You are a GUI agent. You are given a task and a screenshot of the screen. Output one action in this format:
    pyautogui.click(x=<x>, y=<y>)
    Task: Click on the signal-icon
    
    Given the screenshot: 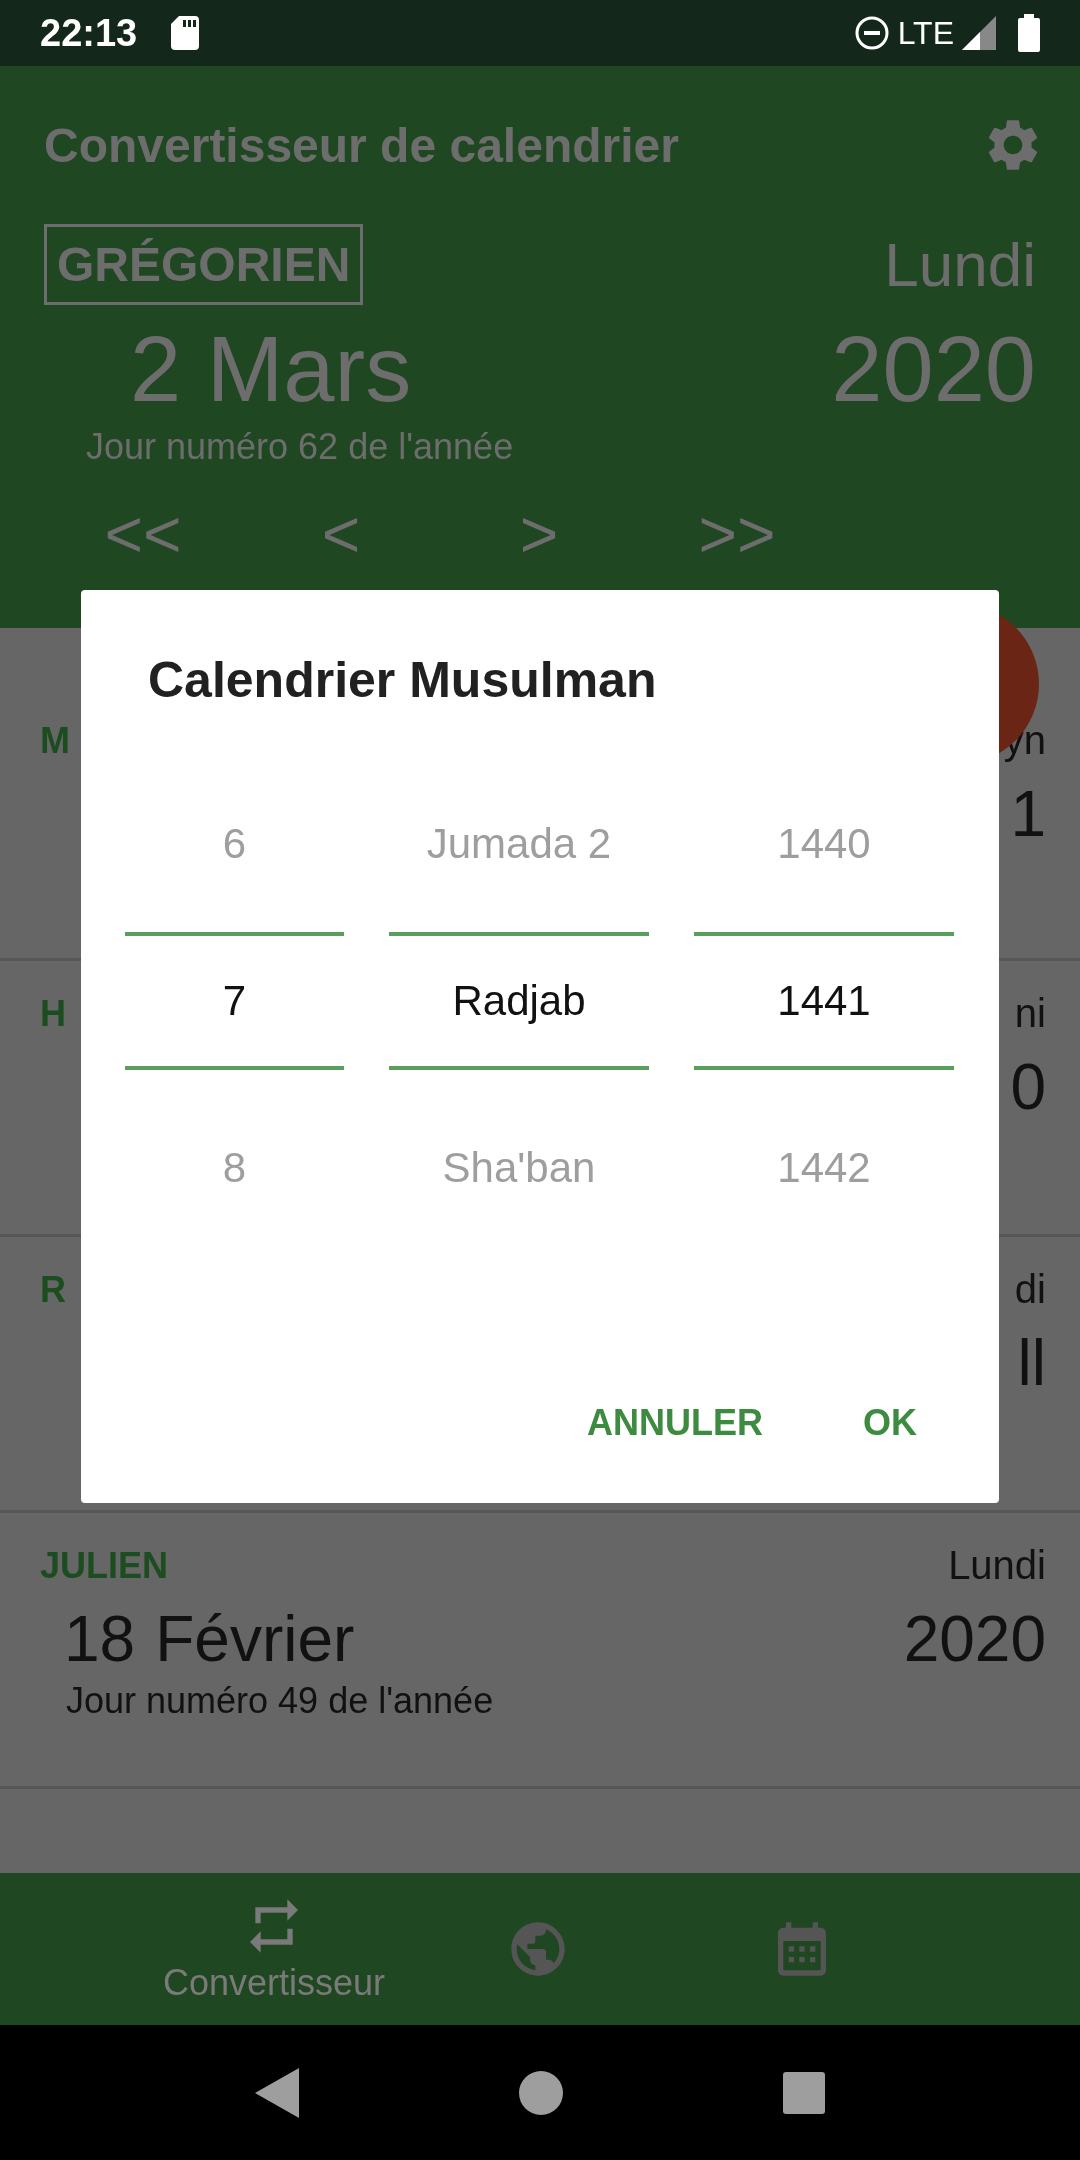 What is the action you would take?
    pyautogui.click(x=979, y=33)
    